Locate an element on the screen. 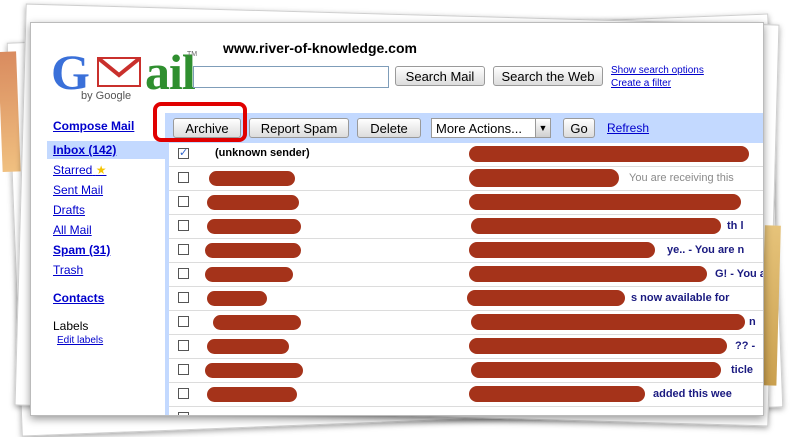 This screenshot has height=437, width=793. sidebar-item-starred: Starred ★ is located at coordinates (106, 170).